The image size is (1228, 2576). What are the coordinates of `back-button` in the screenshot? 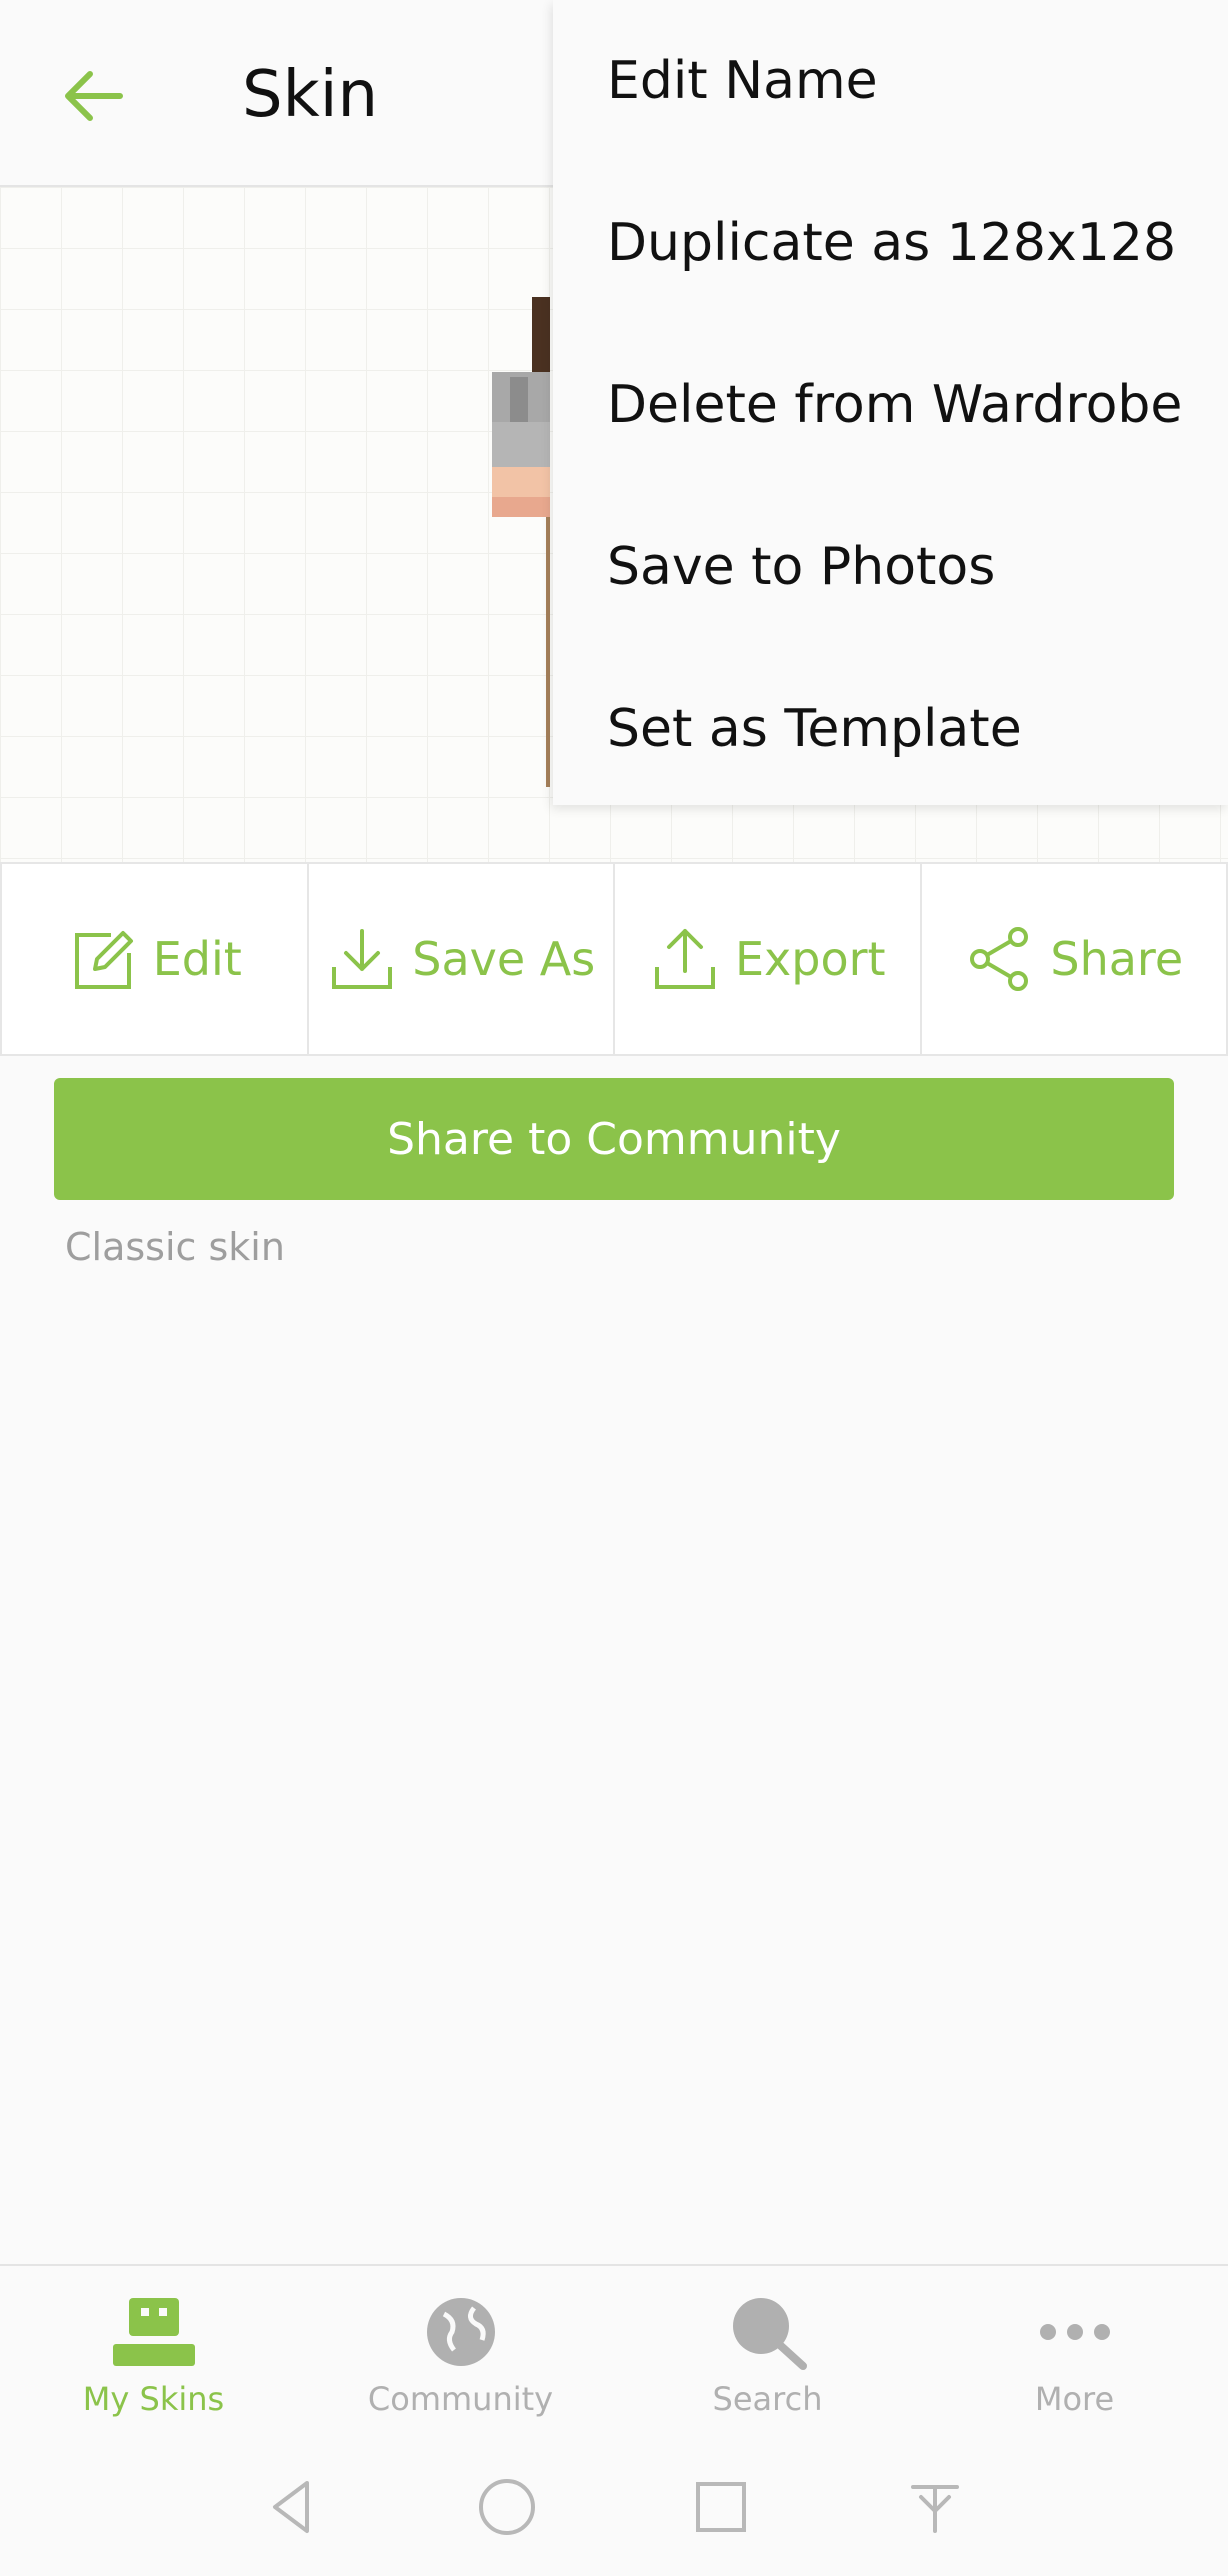 It's located at (96, 96).